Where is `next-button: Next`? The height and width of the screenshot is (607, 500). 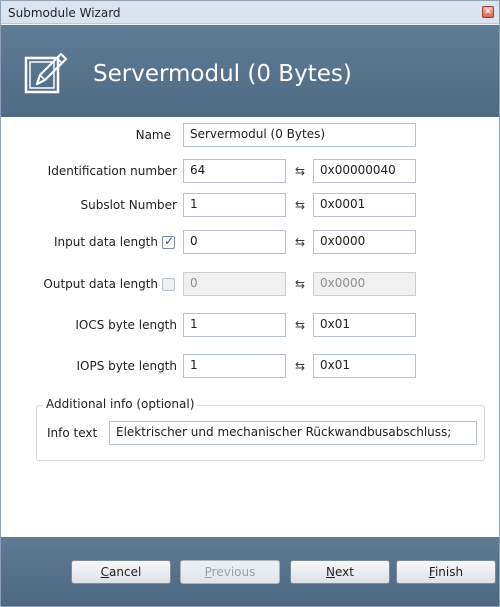 next-button: Next is located at coordinates (340, 572).